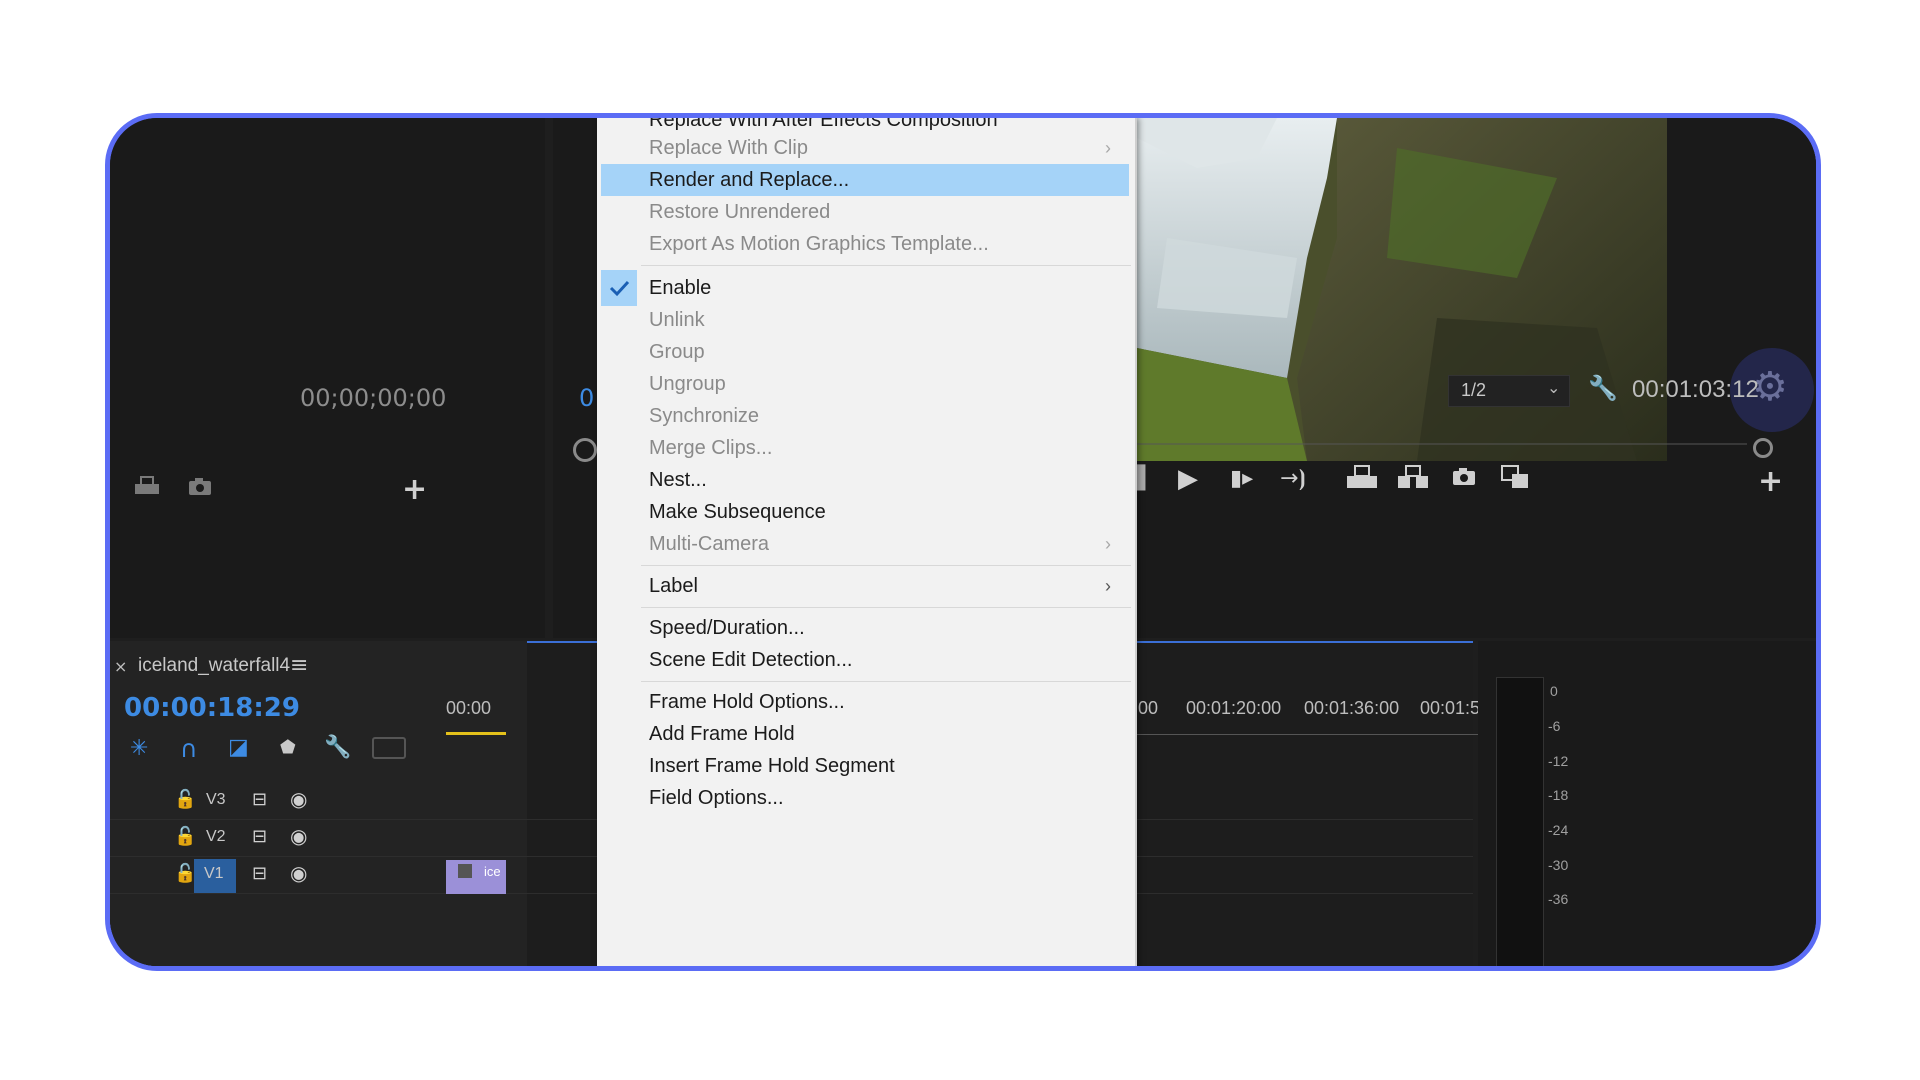  I want to click on close-icon: ×, so click(120, 666).